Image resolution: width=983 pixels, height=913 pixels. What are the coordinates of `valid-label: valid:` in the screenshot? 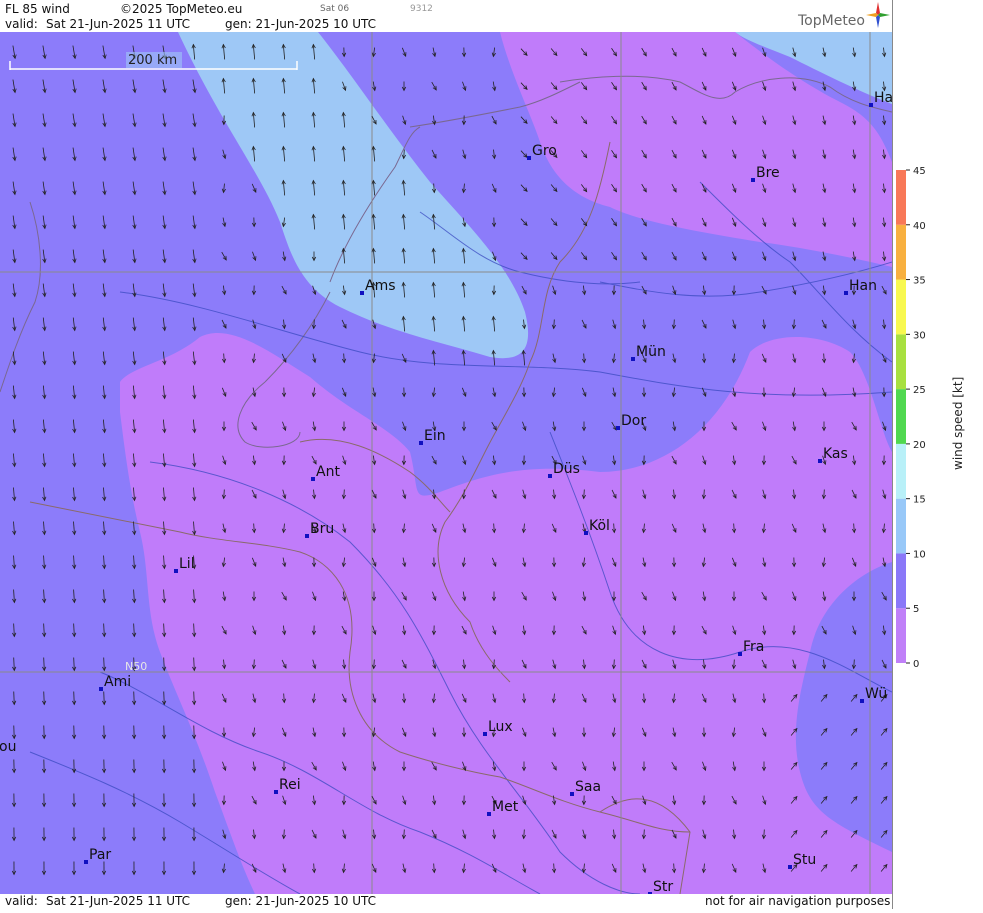 It's located at (21, 24).